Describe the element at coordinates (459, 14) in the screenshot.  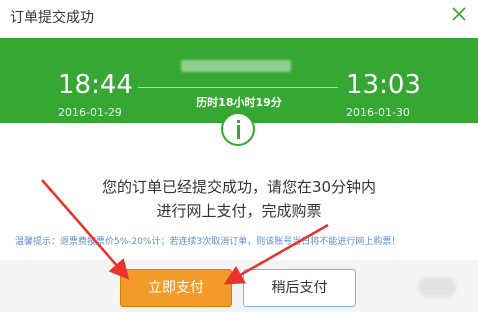
I see `close-icon` at that location.